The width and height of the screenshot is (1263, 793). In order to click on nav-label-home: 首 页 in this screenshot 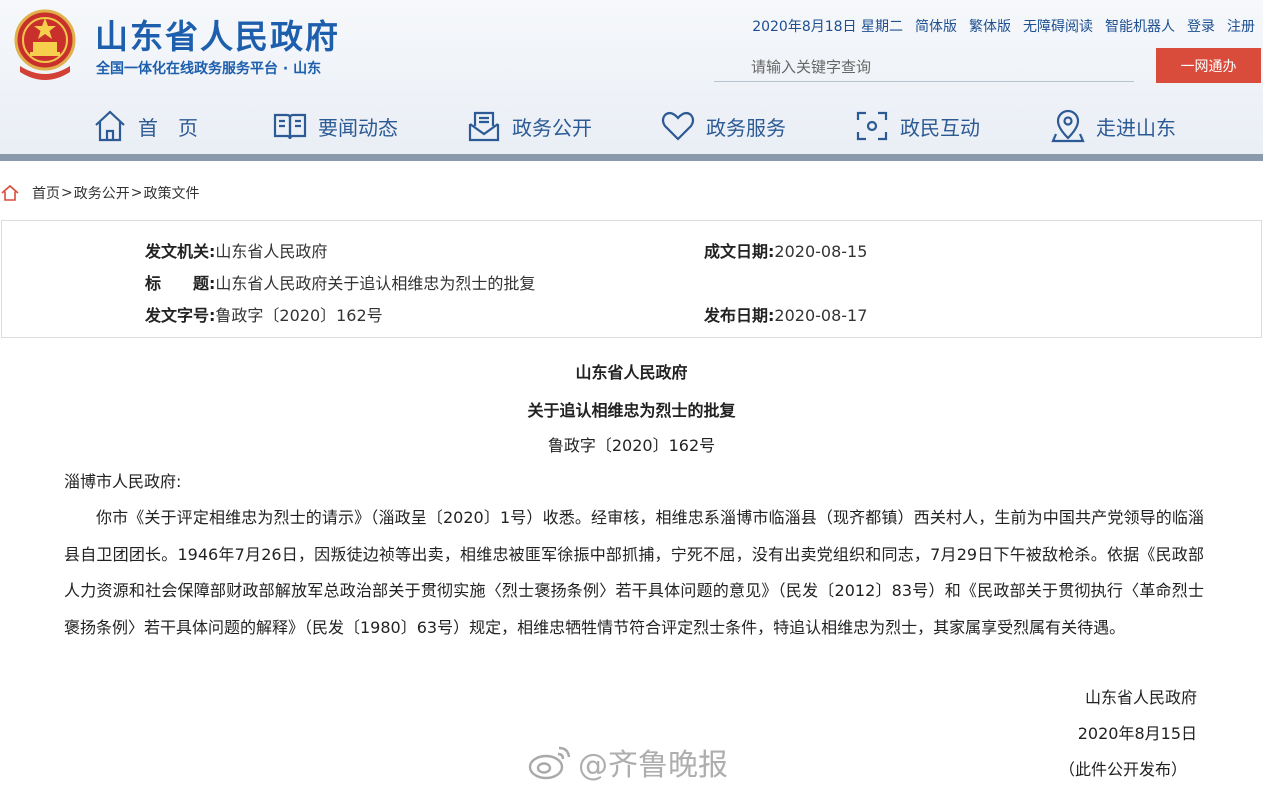, I will do `click(168, 127)`.